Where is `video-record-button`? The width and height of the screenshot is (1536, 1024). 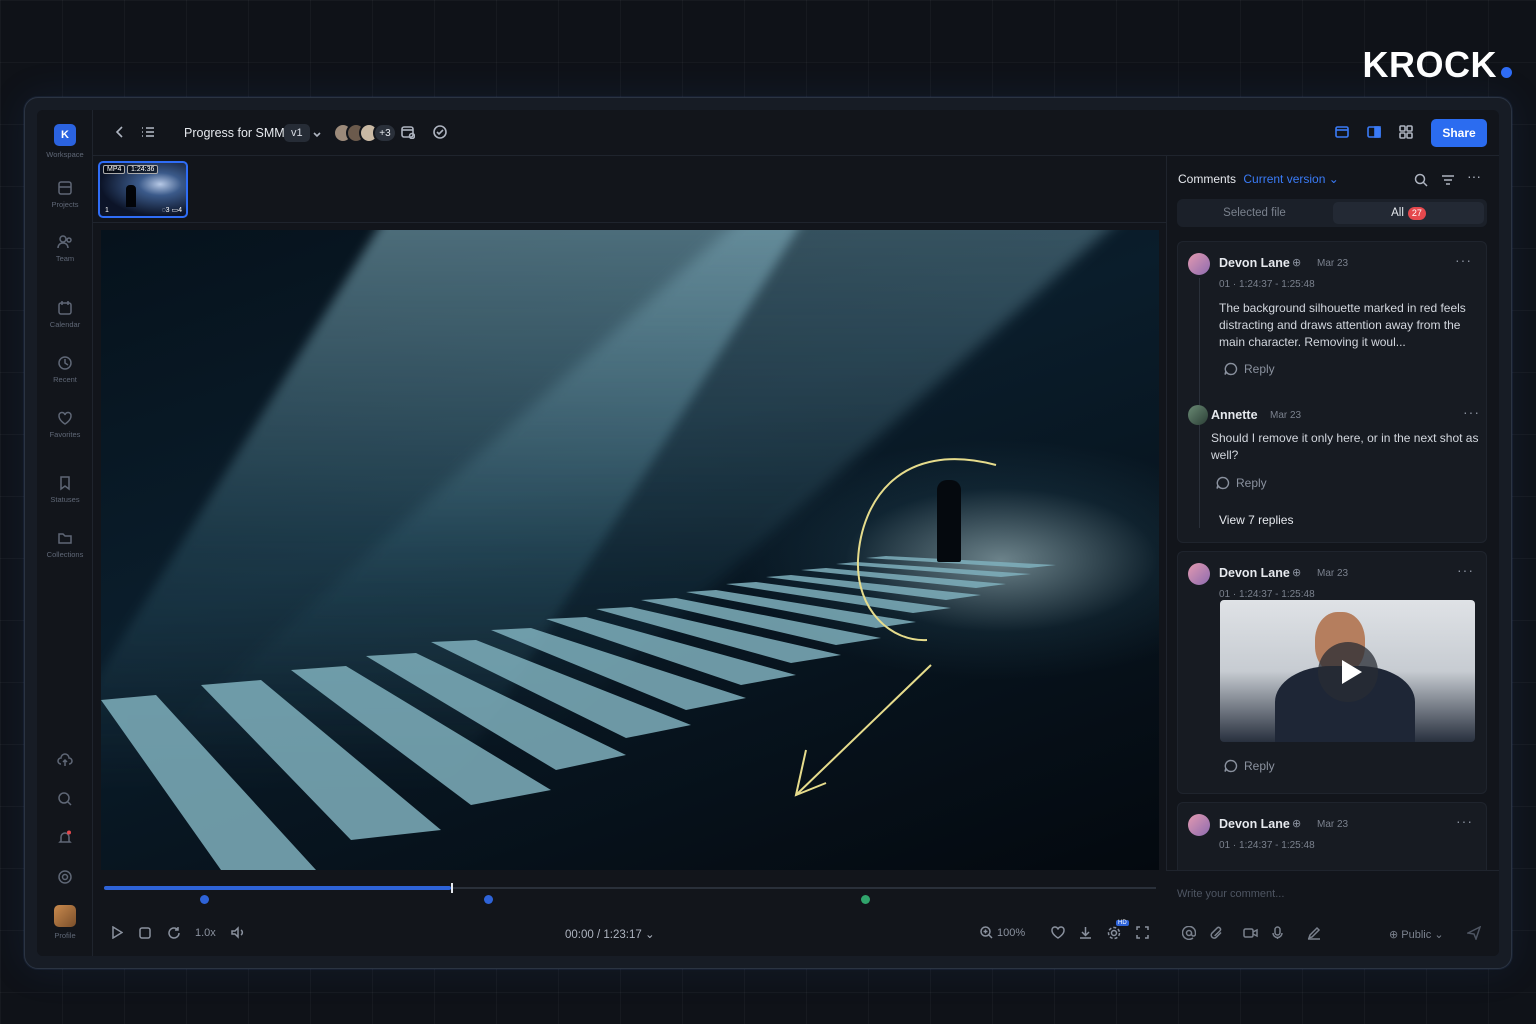
video-record-button is located at coordinates (1250, 935).